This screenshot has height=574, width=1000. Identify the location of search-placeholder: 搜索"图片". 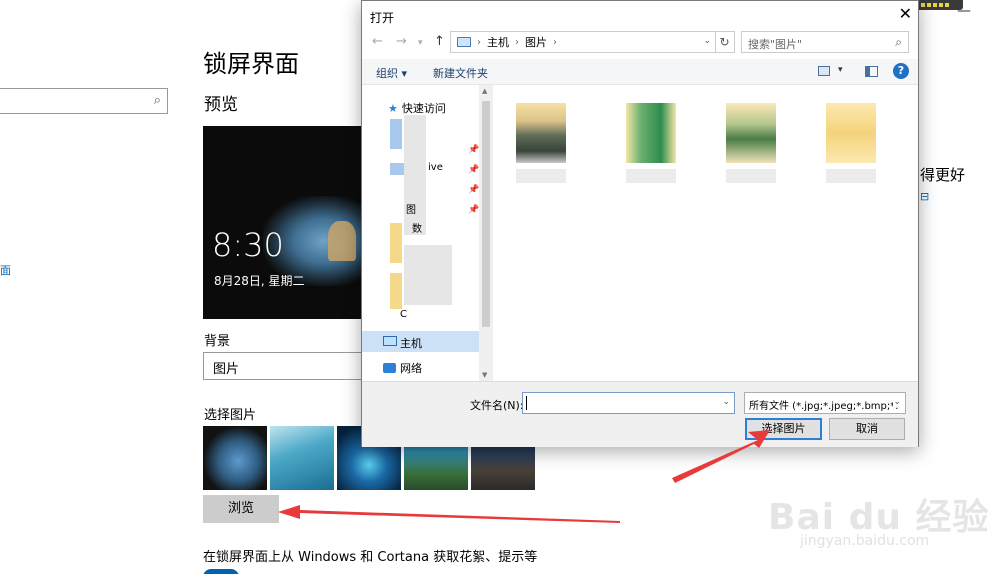
(775, 44).